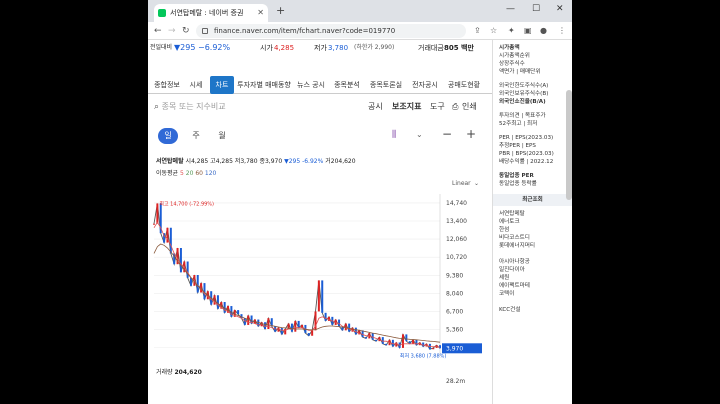  What do you see at coordinates (532, 286) in the screenshot?
I see `recent-item: 에이팩트마테` at bounding box center [532, 286].